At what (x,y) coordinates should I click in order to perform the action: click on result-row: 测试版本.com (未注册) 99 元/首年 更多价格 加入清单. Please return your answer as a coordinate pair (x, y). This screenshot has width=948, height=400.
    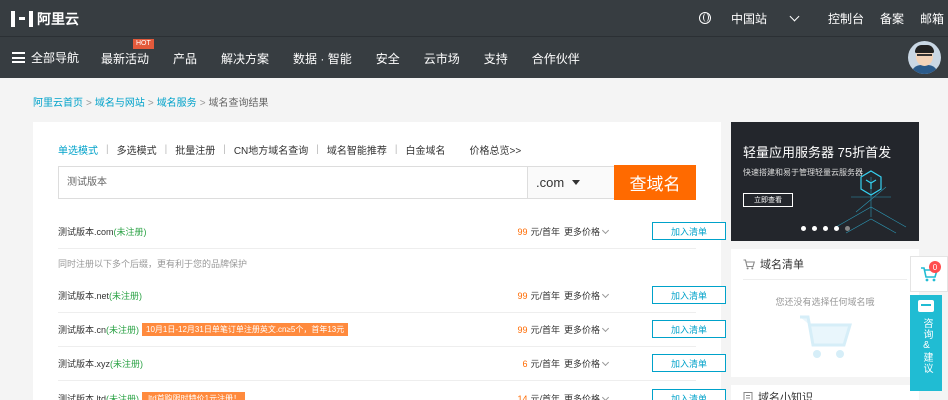
    Looking at the image, I should click on (392, 231).